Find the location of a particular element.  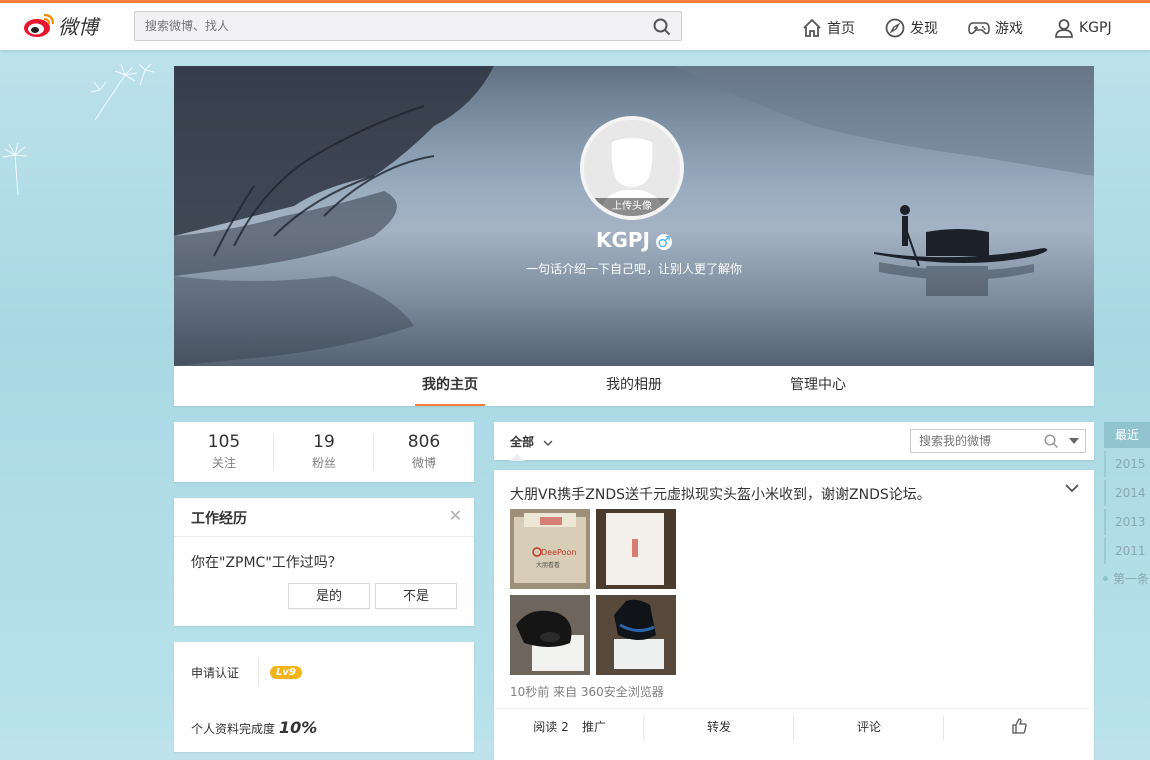

headset-photo is located at coordinates (550, 635).